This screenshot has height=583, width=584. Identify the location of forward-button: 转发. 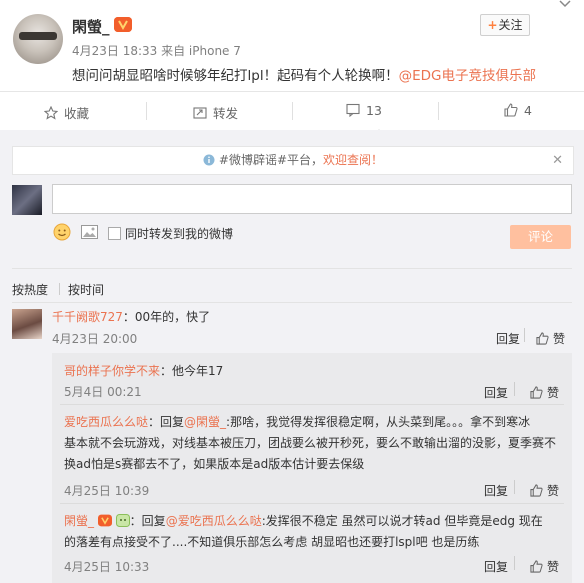
(215, 112).